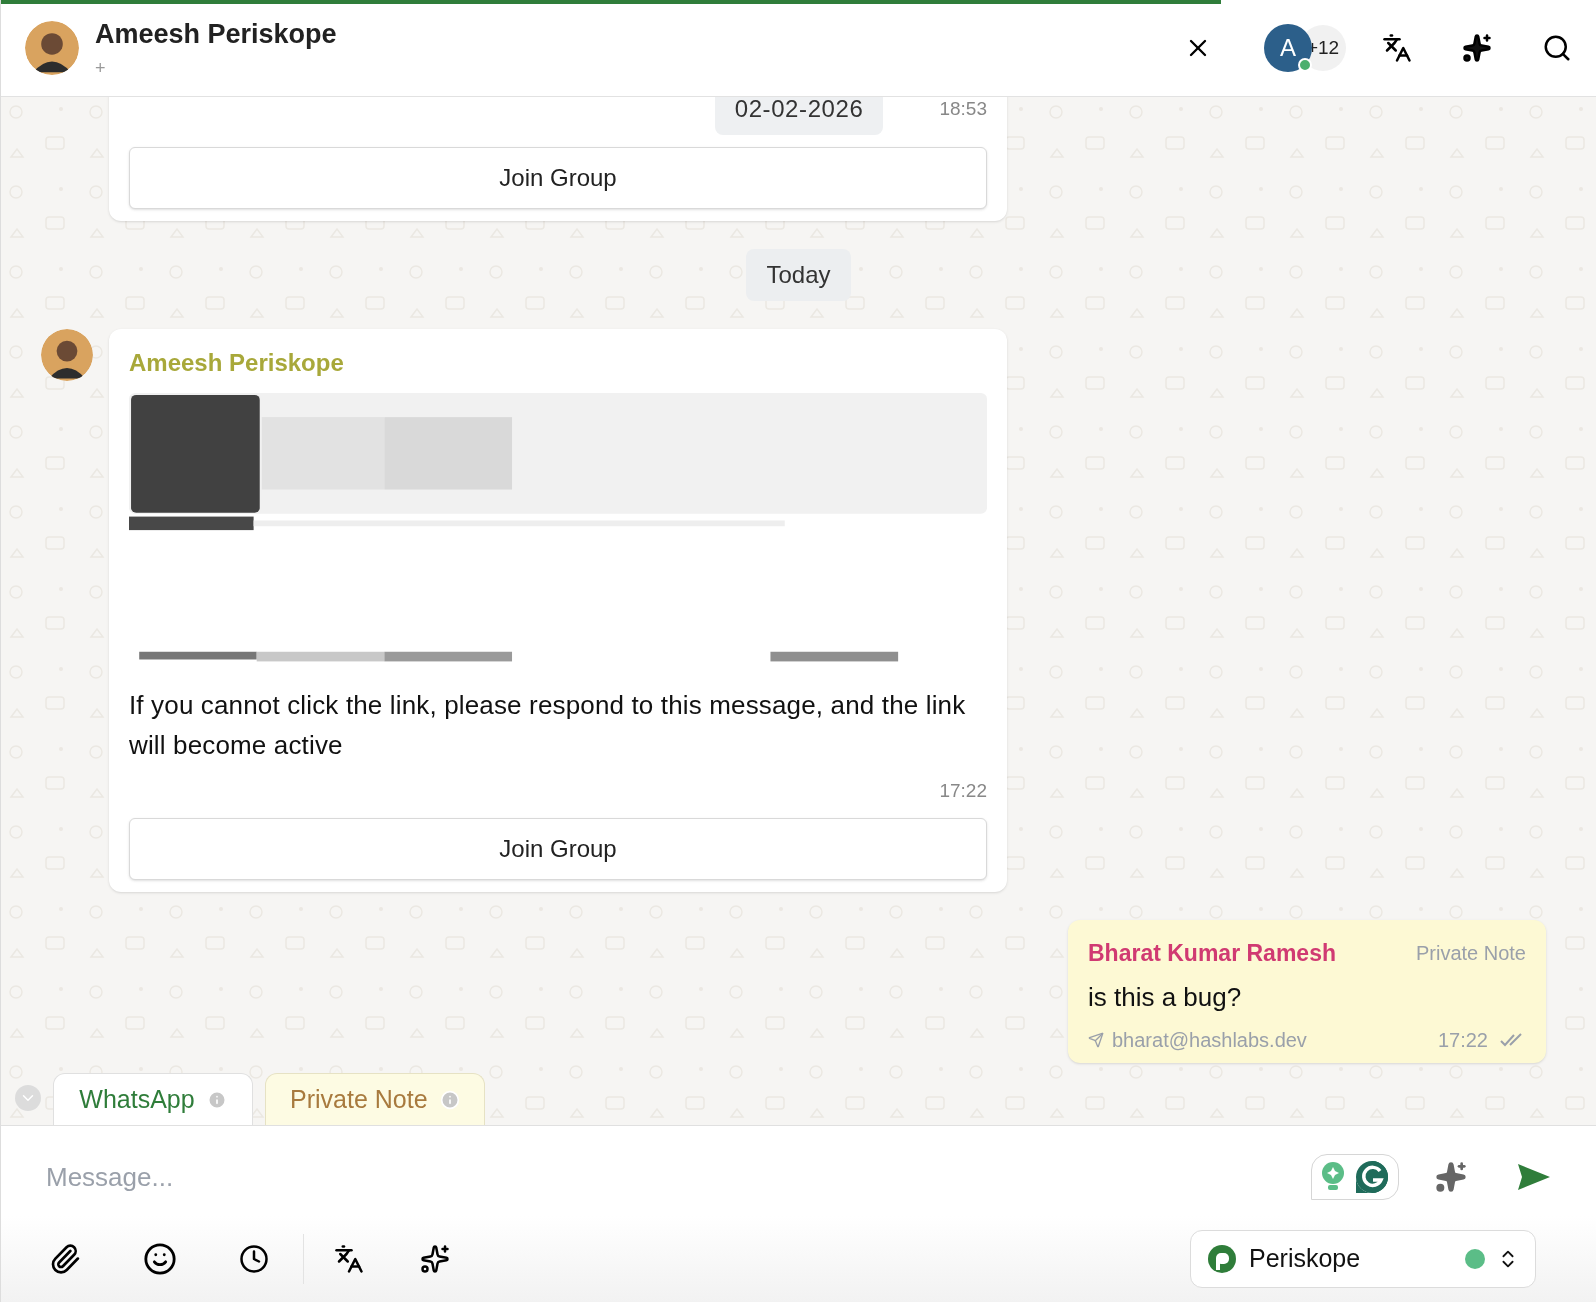  What do you see at coordinates (1372, 1177) in the screenshot?
I see `grammar-icon` at bounding box center [1372, 1177].